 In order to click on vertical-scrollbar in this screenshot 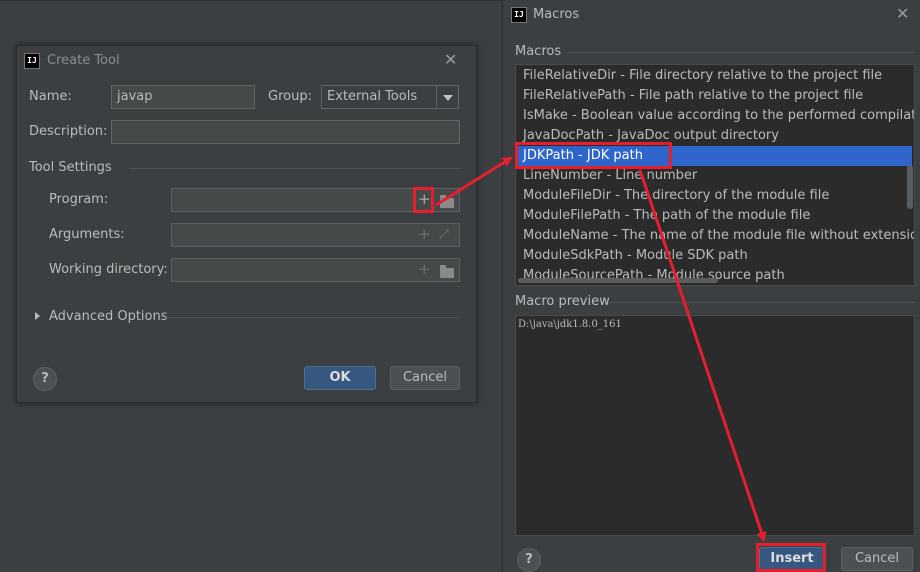, I will do `click(910, 187)`.